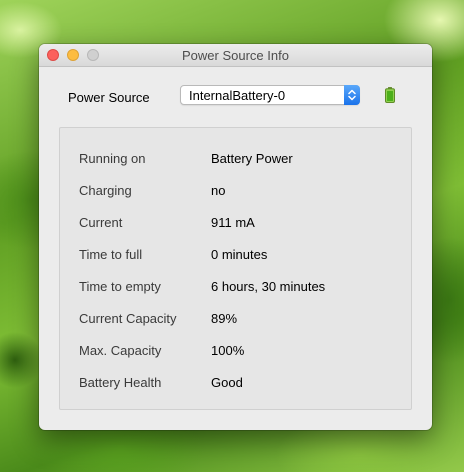  What do you see at coordinates (239, 254) in the screenshot?
I see `info-value: 0 minutes` at bounding box center [239, 254].